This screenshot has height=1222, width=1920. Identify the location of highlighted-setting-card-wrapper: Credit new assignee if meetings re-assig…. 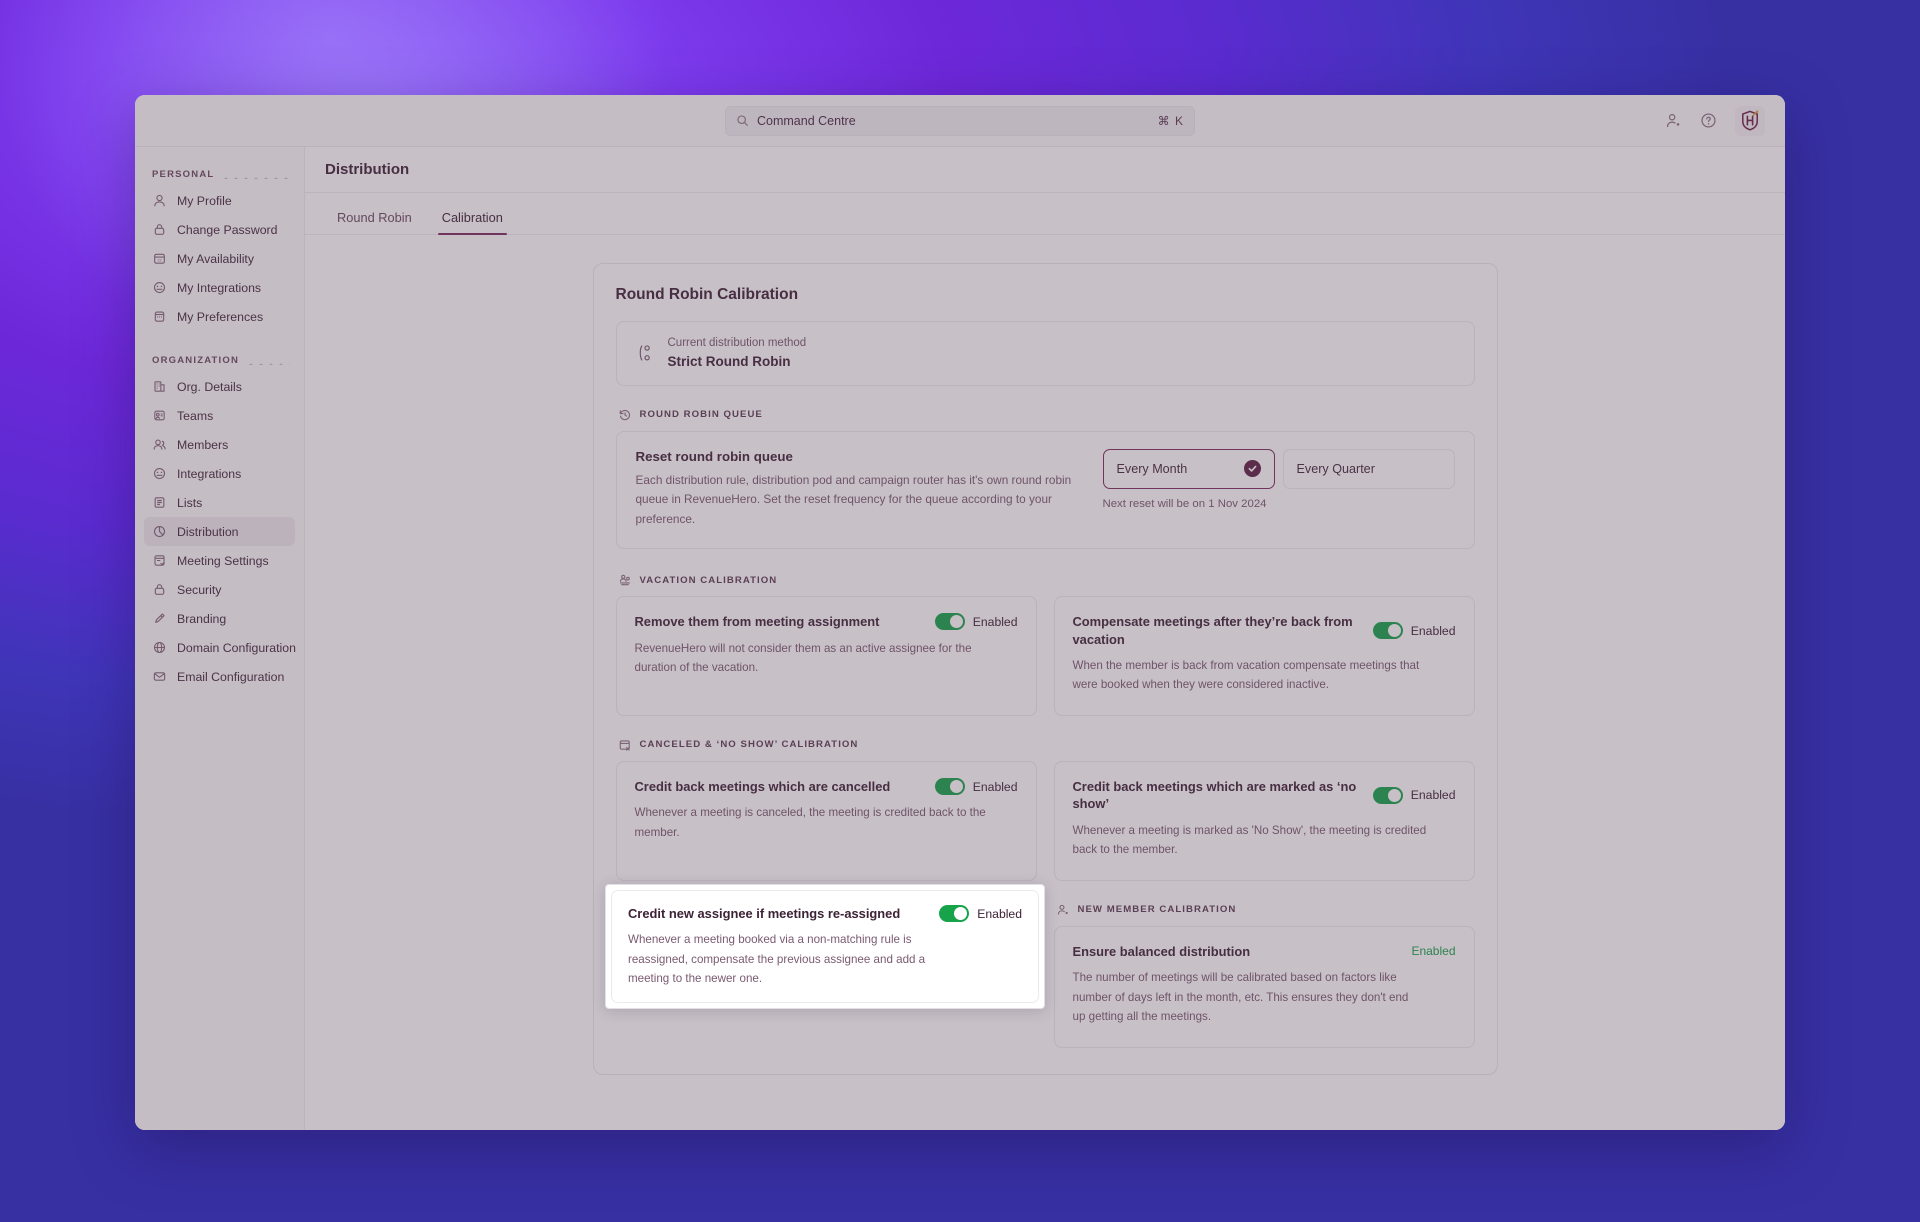
(825, 946).